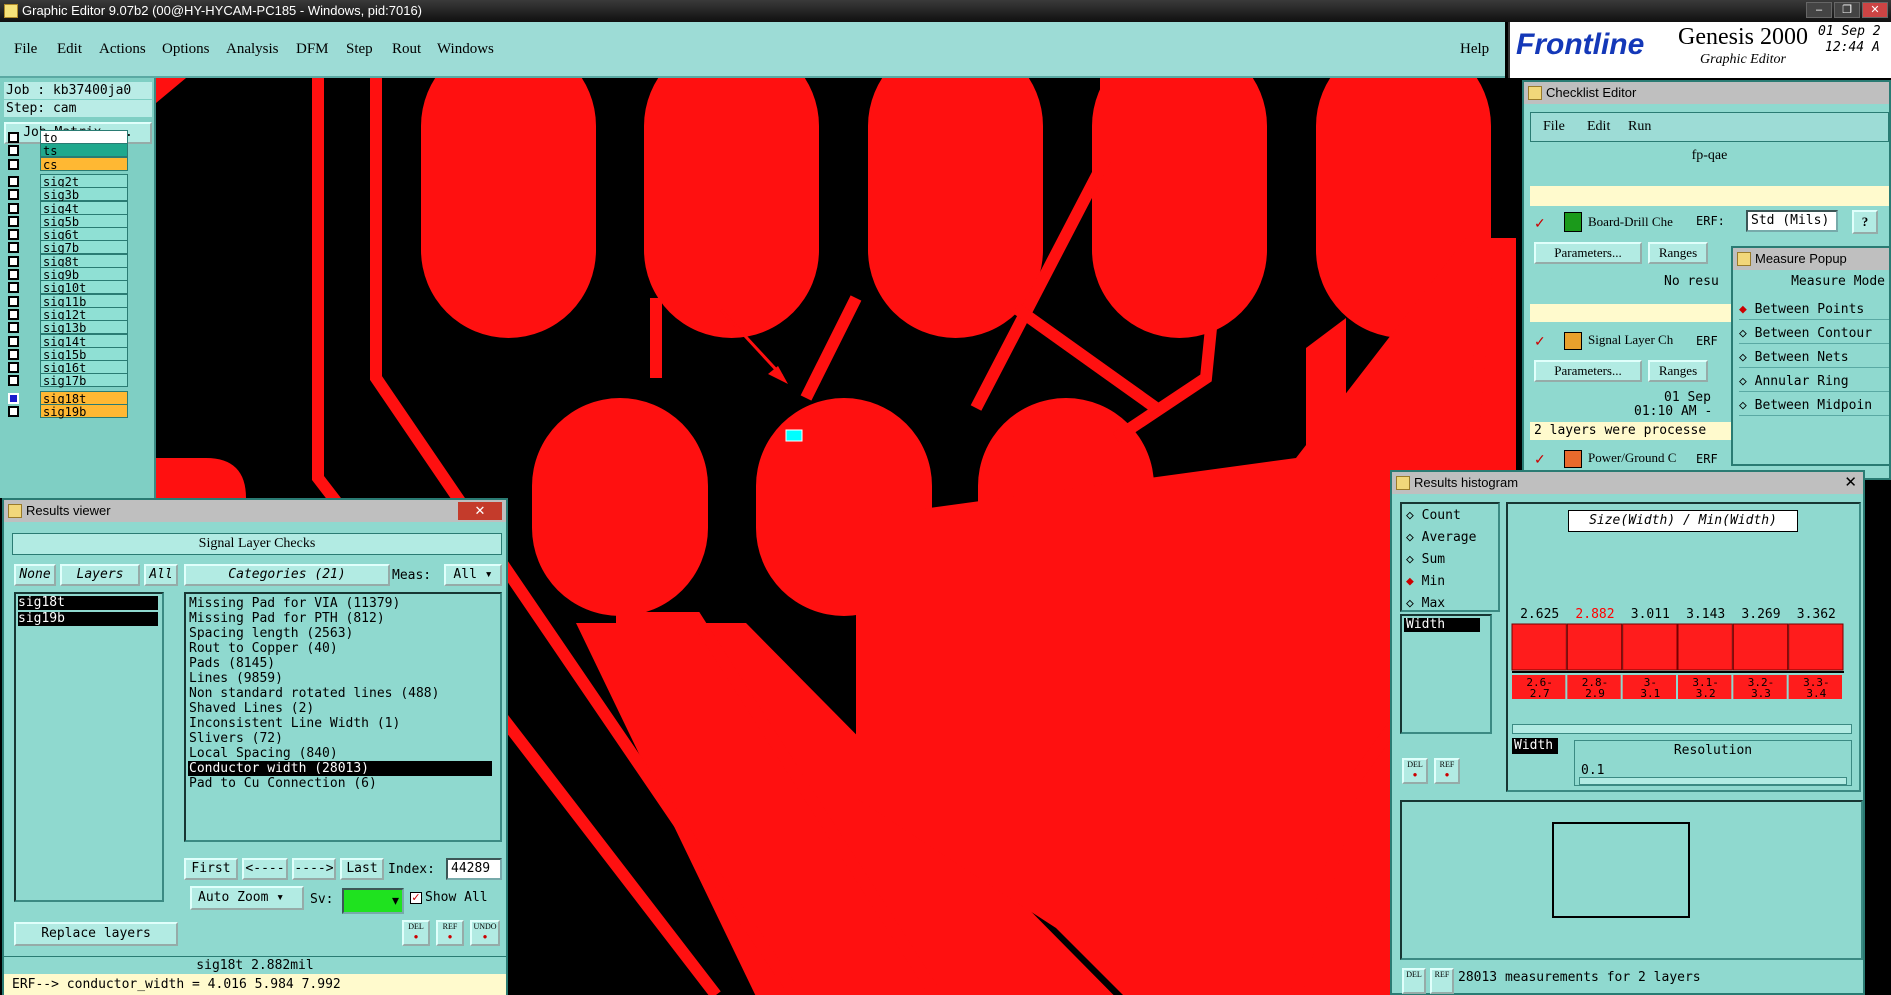  What do you see at coordinates (84, 327) in the screenshot?
I see `layer-name: sig13b` at bounding box center [84, 327].